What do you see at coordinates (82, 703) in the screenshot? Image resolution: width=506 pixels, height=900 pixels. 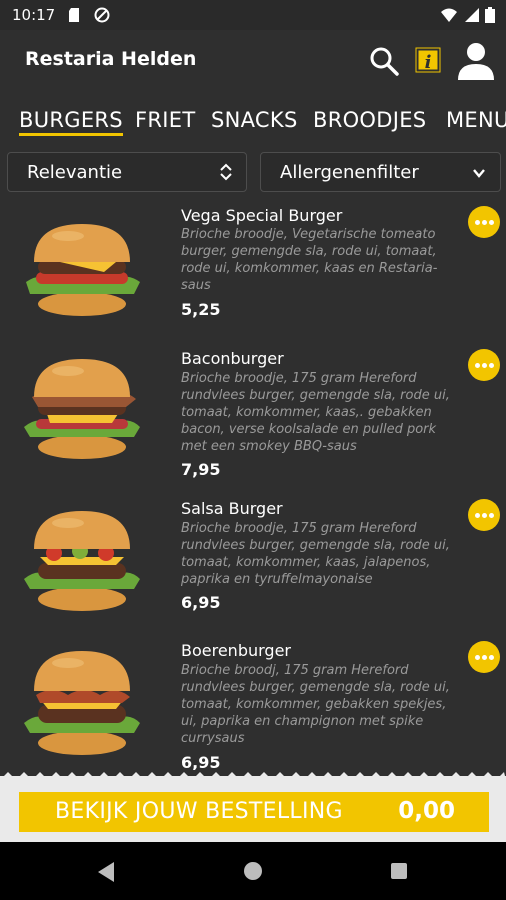 I see `boerenburger-image` at bounding box center [82, 703].